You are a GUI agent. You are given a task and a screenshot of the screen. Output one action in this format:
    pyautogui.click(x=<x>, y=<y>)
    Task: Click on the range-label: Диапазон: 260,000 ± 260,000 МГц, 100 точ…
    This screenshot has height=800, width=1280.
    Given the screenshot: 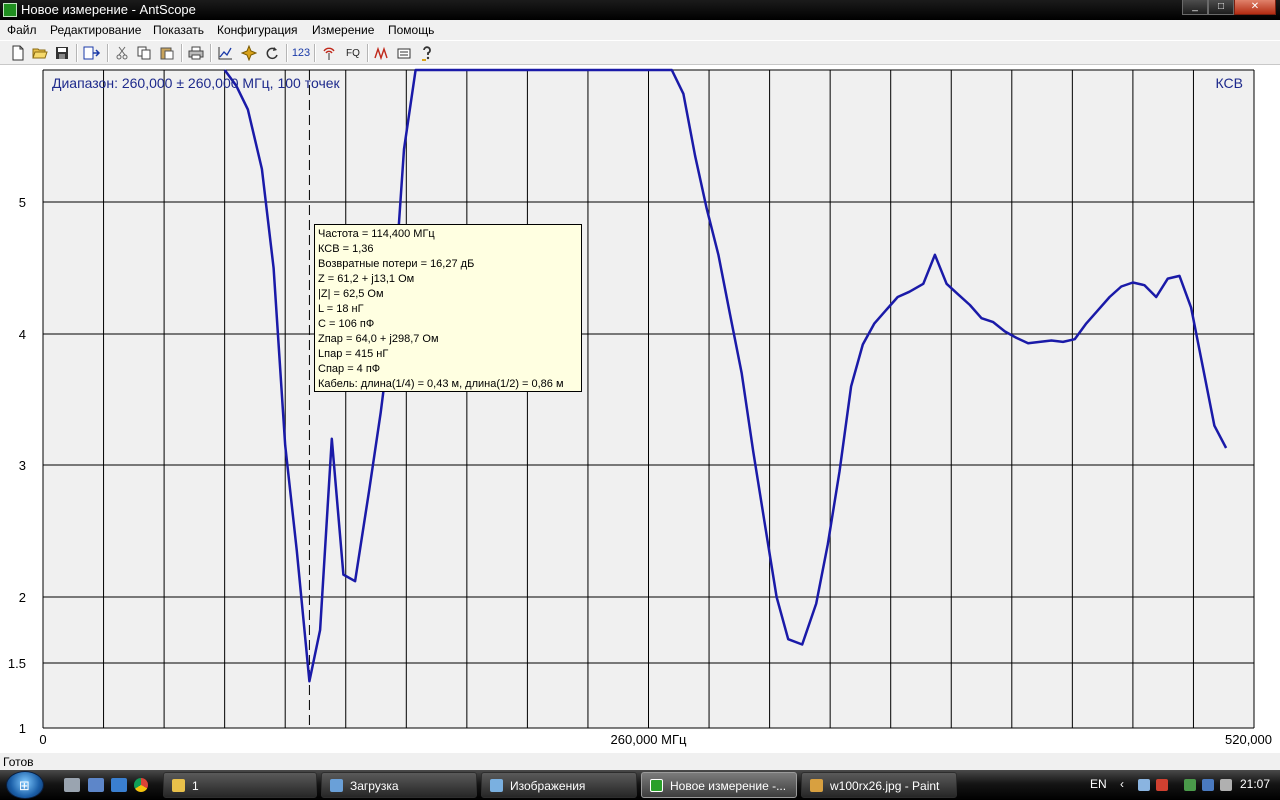 What is the action you would take?
    pyautogui.click(x=196, y=83)
    